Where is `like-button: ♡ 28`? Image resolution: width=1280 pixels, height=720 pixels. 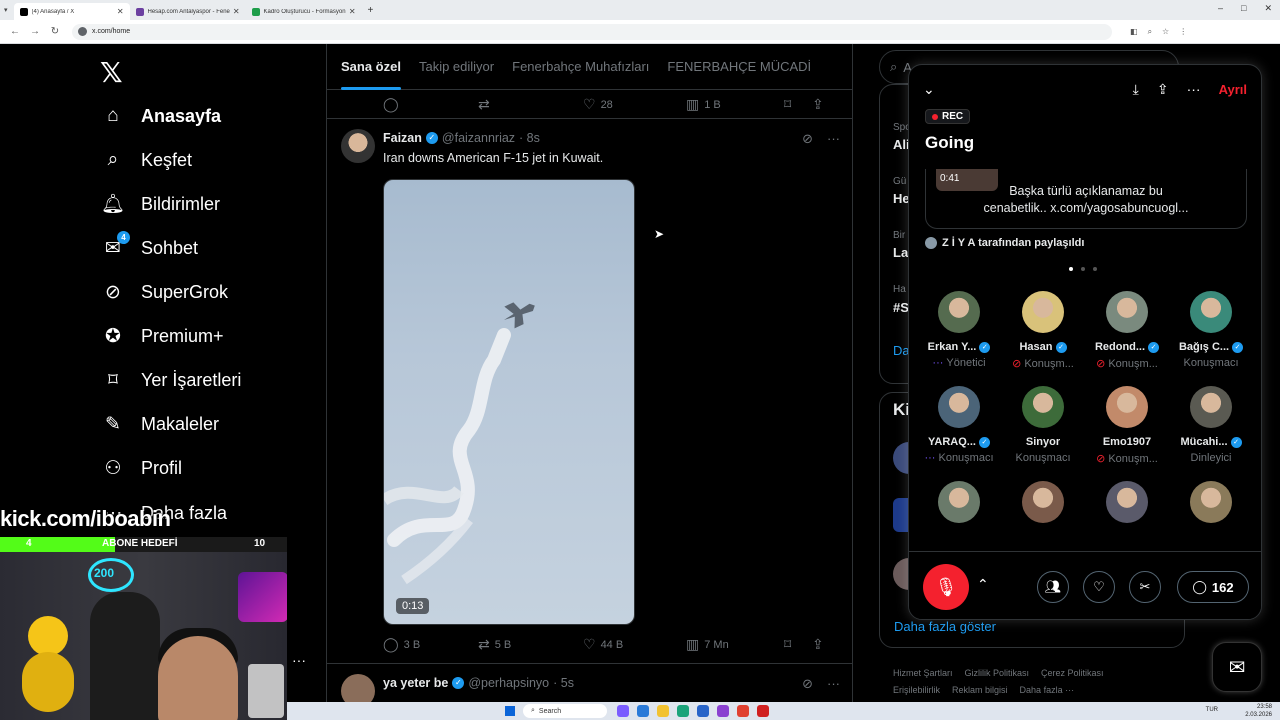 like-button: ♡ 28 is located at coordinates (634, 104).